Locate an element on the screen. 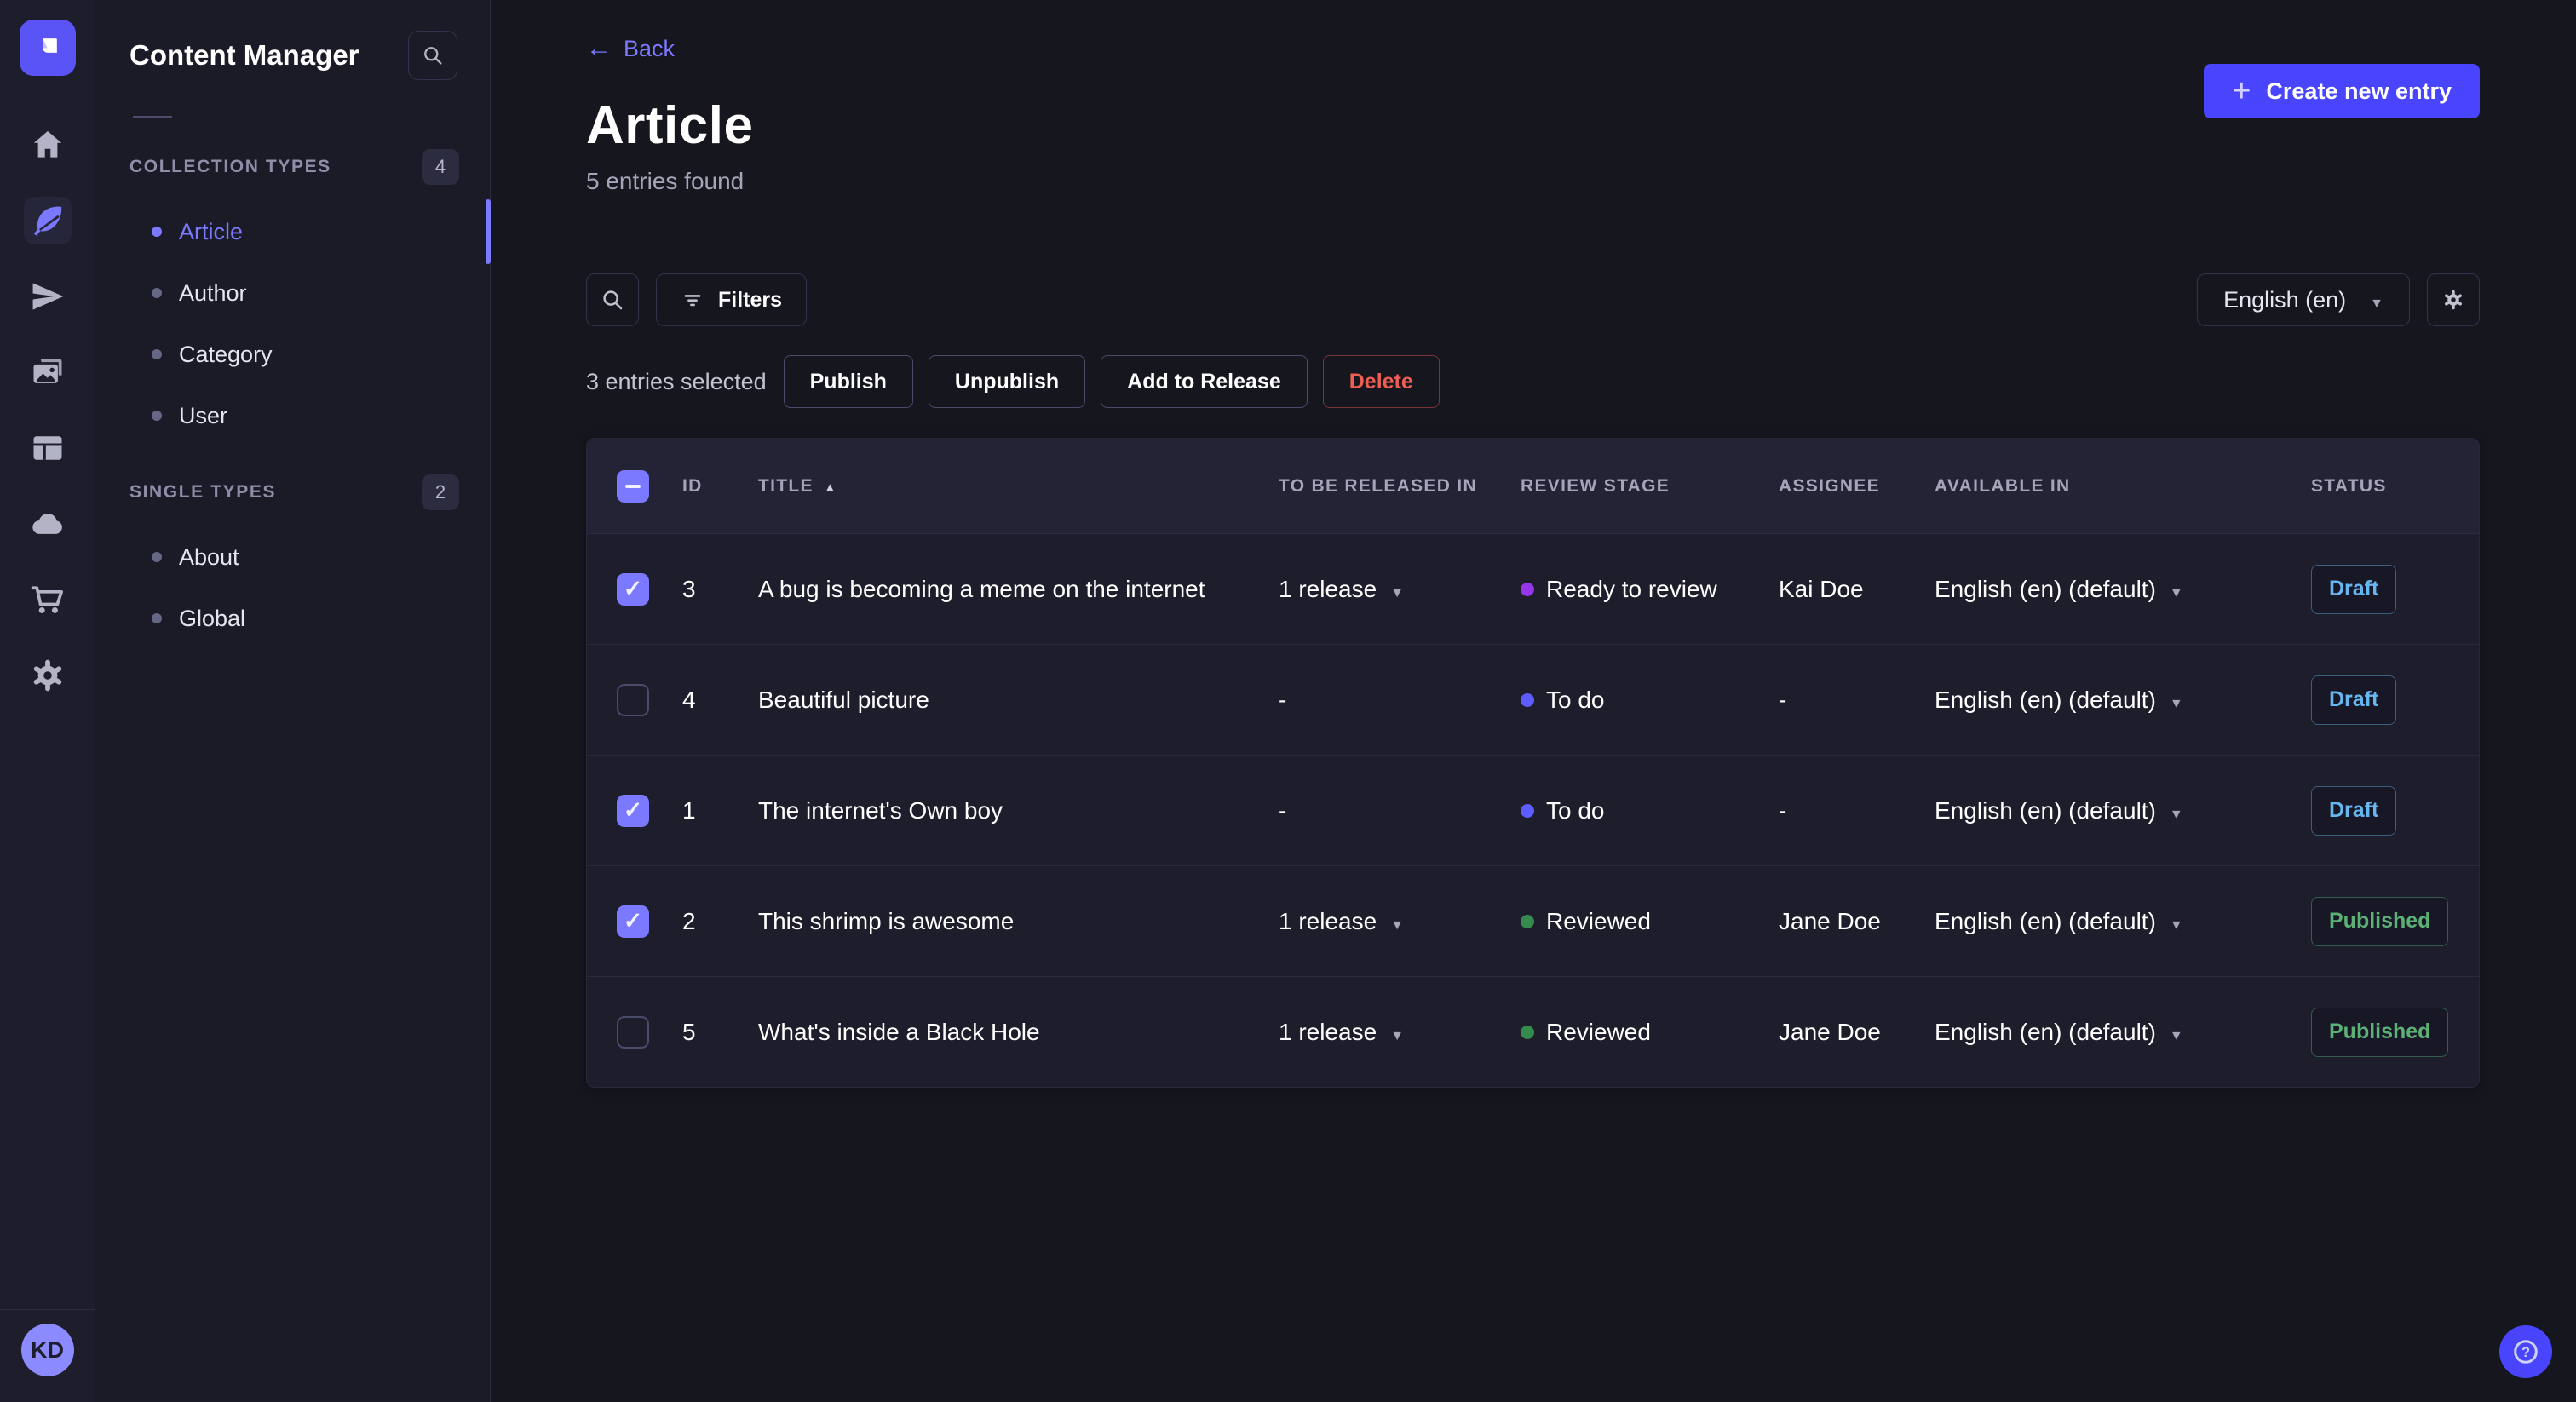  subnav-item-list: About Global is located at coordinates (309, 587).